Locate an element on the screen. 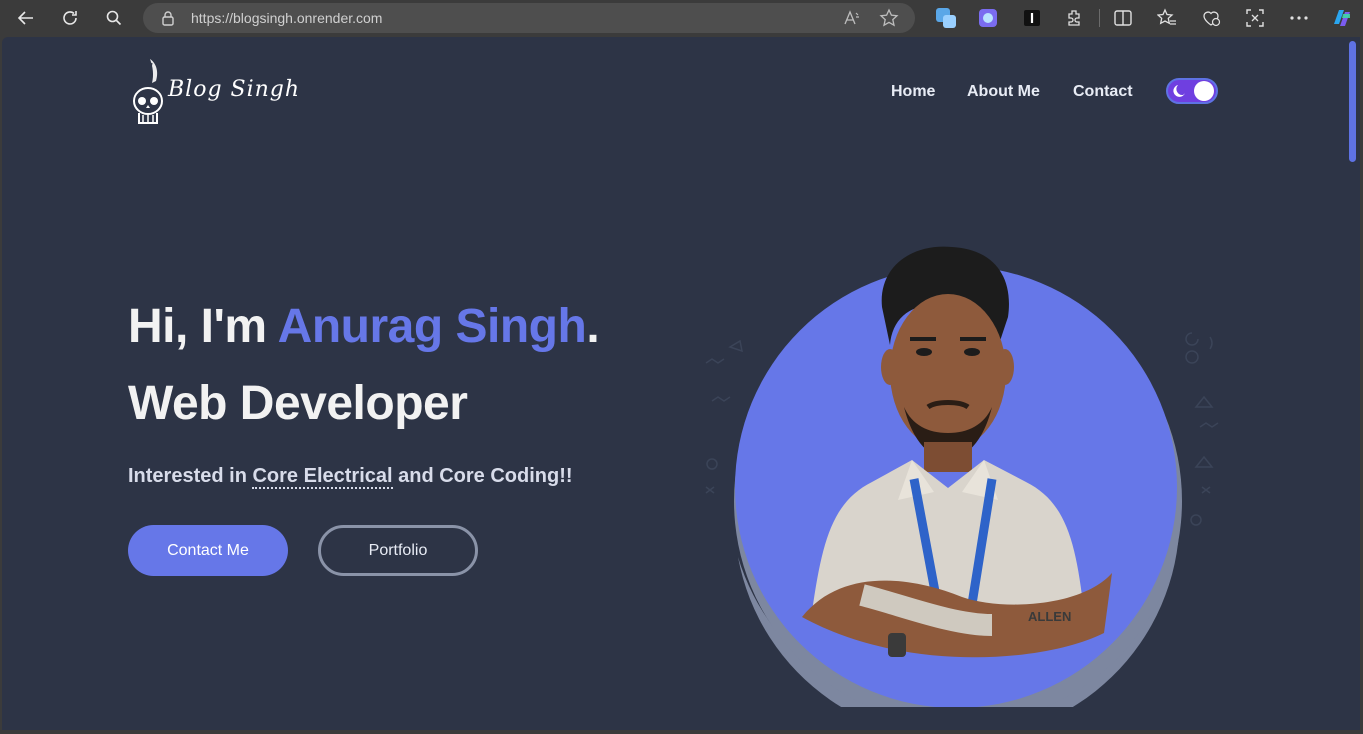 This screenshot has width=1363, height=734. hero-period: . is located at coordinates (593, 326).